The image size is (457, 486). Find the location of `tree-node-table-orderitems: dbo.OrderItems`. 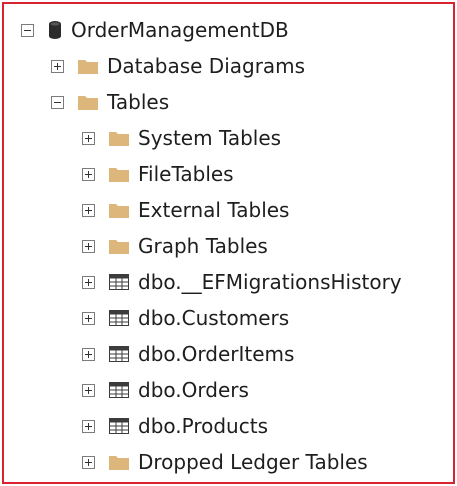

tree-node-table-orderitems: dbo.OrderItems is located at coordinates (188, 354).